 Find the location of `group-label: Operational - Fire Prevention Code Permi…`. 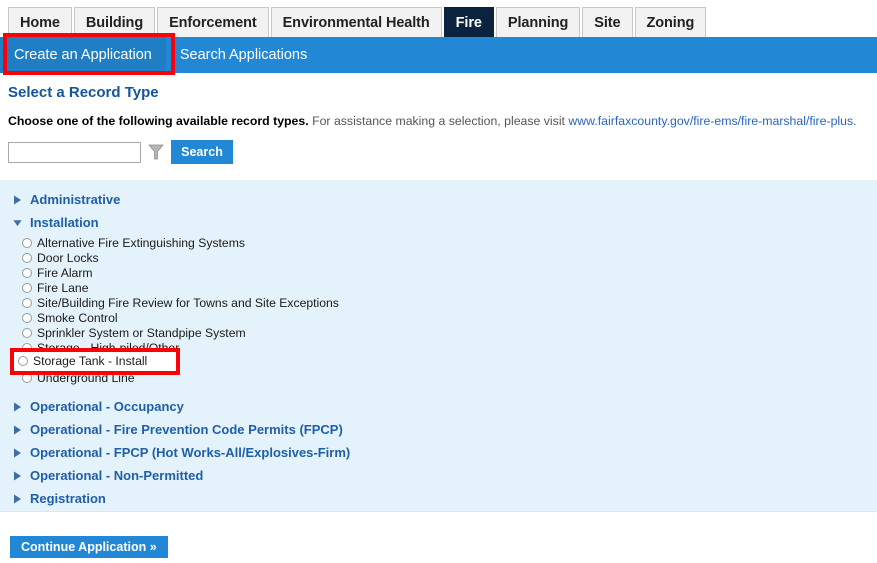

group-label: Operational - Fire Prevention Code Permi… is located at coordinates (186, 429).